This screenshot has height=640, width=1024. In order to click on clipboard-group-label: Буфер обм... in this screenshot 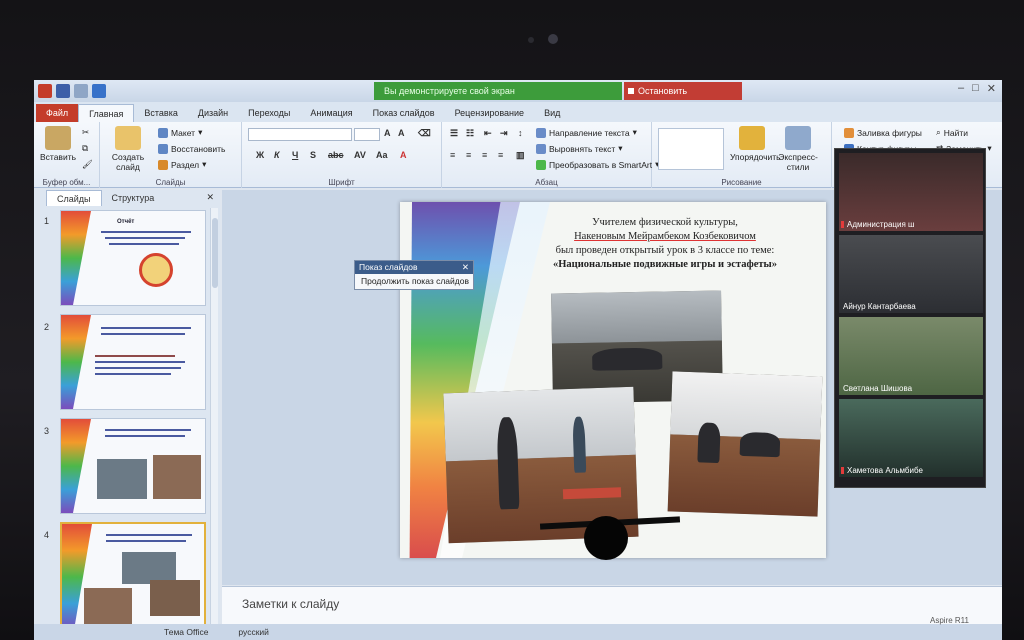, I will do `click(66, 182)`.